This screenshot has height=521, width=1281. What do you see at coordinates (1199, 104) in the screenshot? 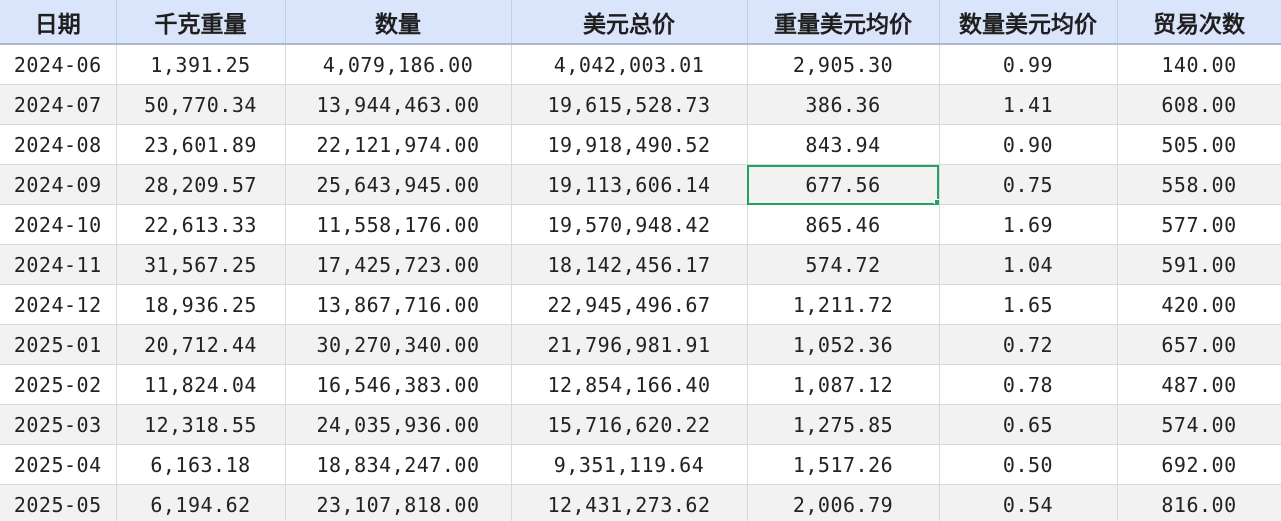
I see `trade-count-cell: 608.00` at bounding box center [1199, 104].